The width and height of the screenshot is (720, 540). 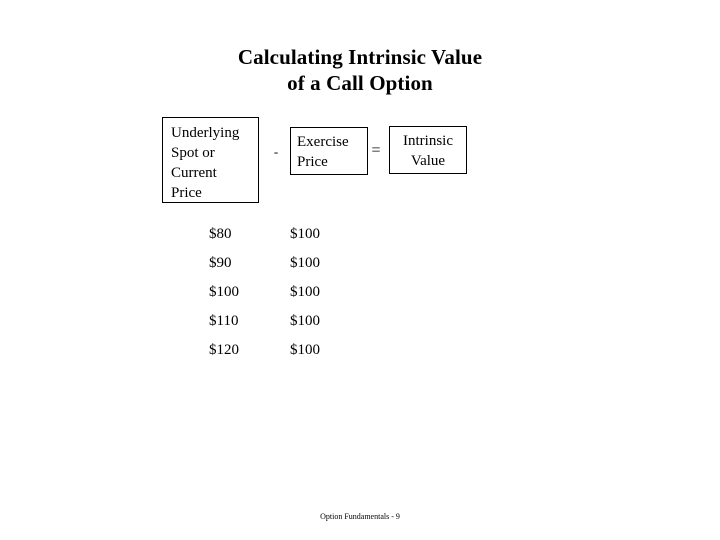 What do you see at coordinates (428, 161) in the screenshot?
I see `intrinsic-value-line-2: Value` at bounding box center [428, 161].